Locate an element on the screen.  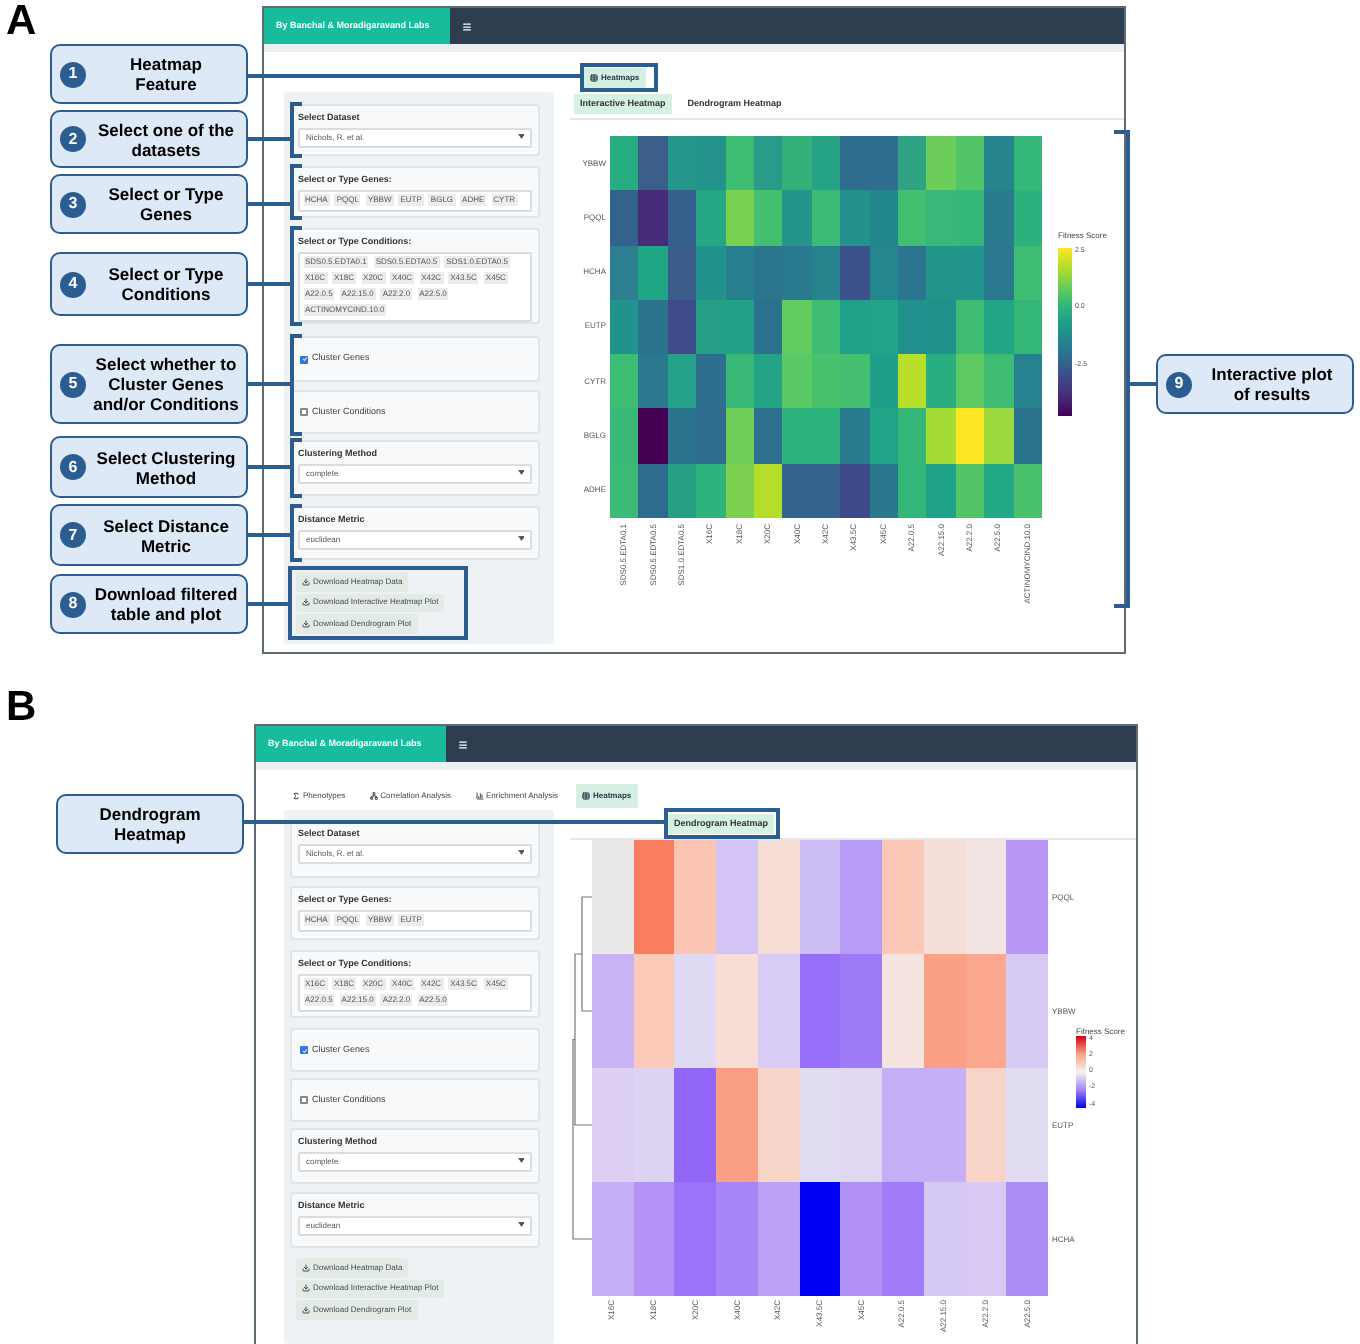
callout-text: Select Clustering Method is located at coordinates (166, 467).